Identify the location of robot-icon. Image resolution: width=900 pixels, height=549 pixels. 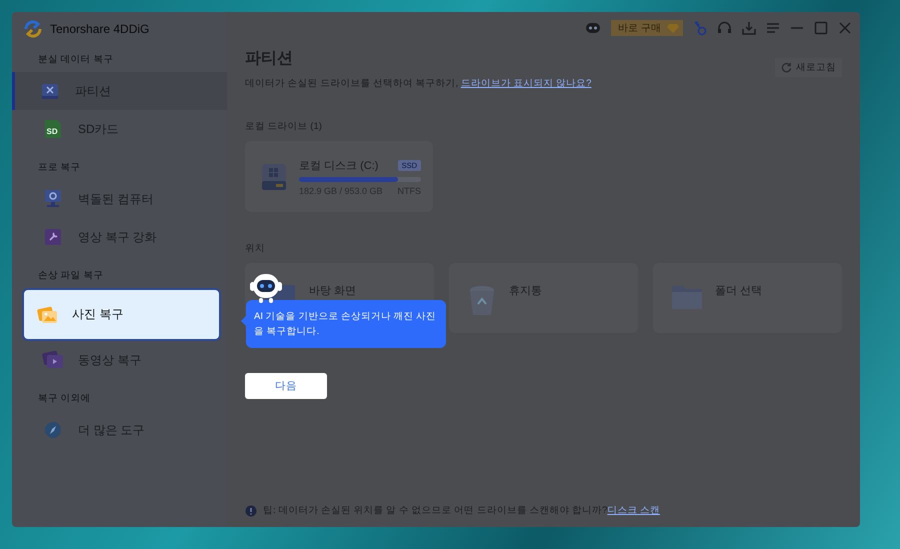
(593, 28).